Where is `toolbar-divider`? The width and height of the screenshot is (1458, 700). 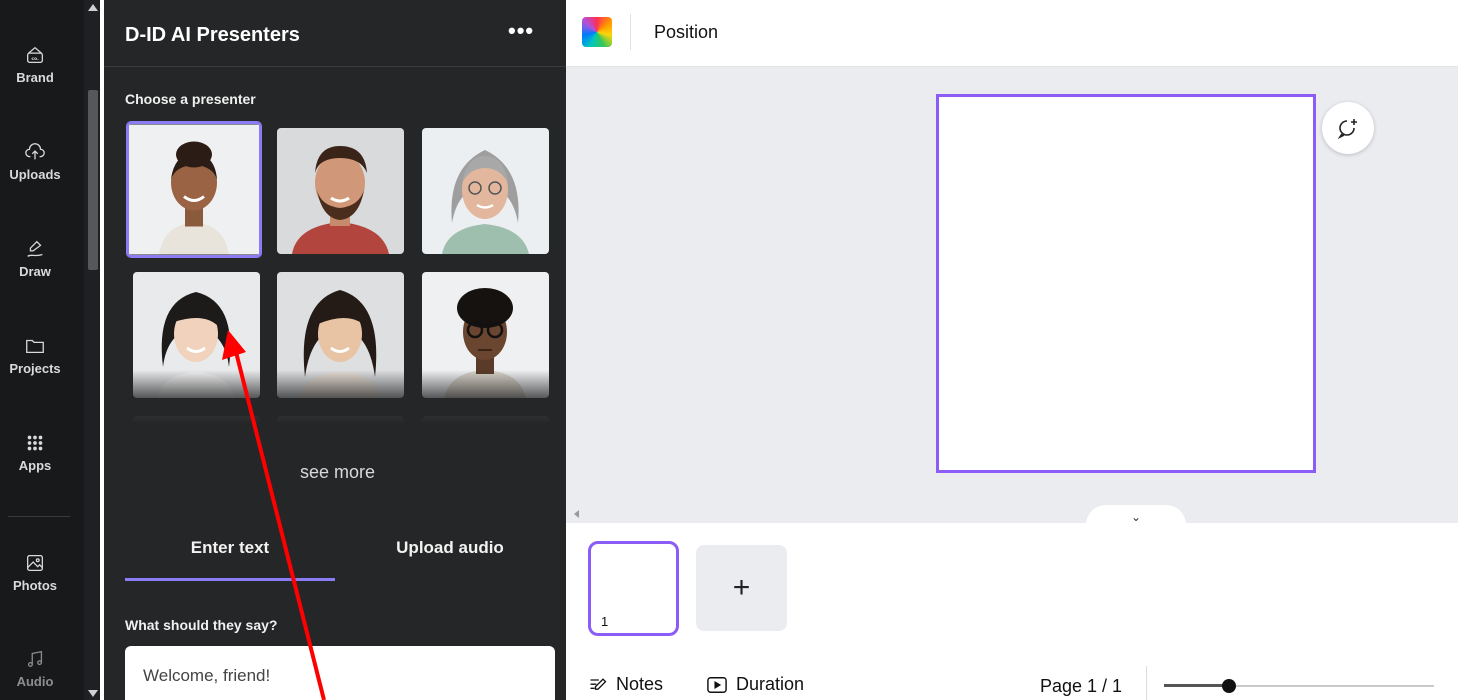
toolbar-divider is located at coordinates (630, 32).